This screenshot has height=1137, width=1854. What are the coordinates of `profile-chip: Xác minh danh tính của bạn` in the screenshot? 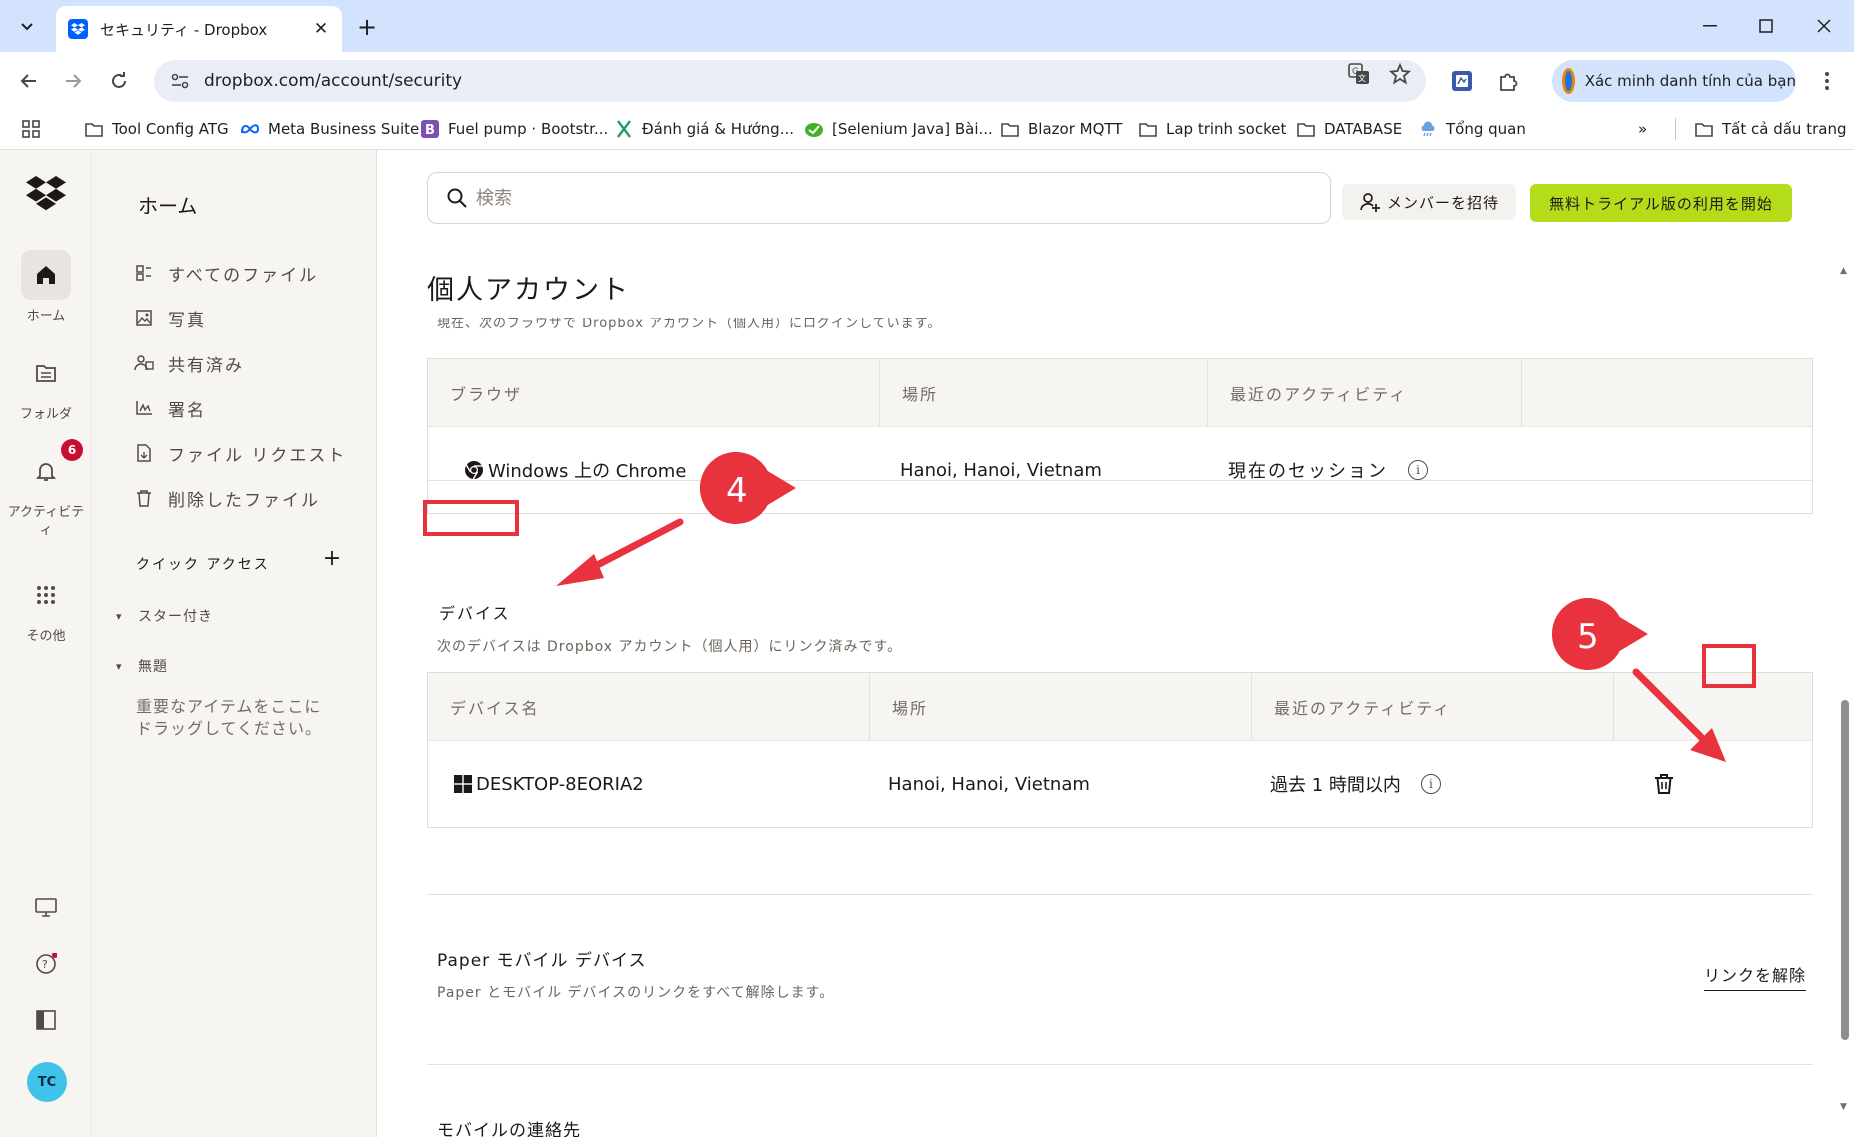 It's located at (1674, 81).